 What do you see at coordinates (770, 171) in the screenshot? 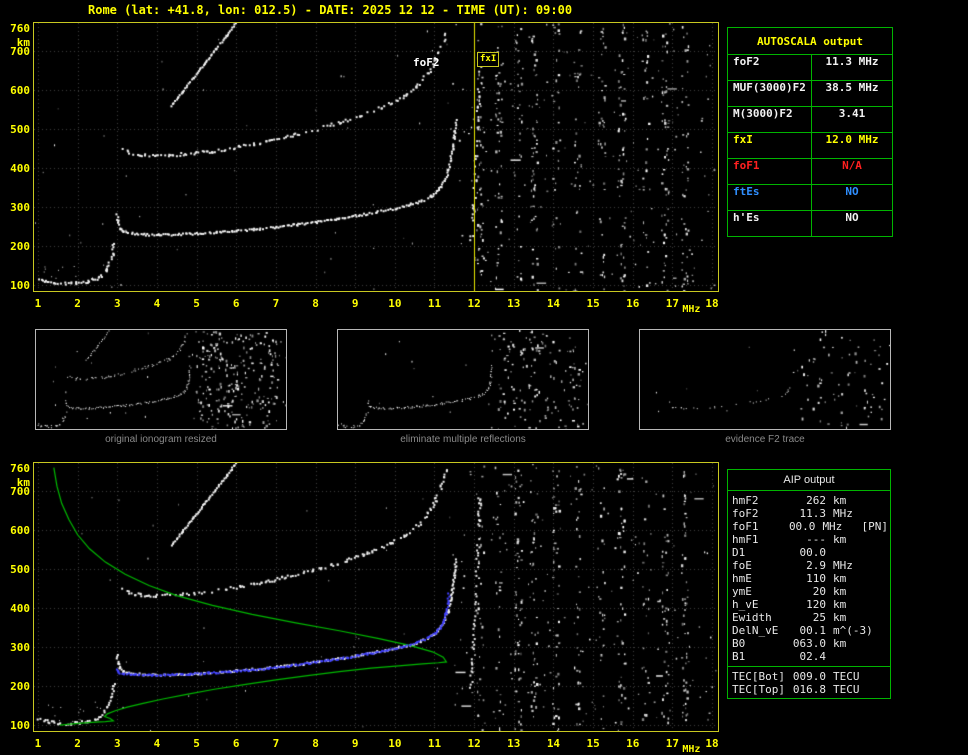
I see `autoscala-param-label: foF1` at bounding box center [770, 171].